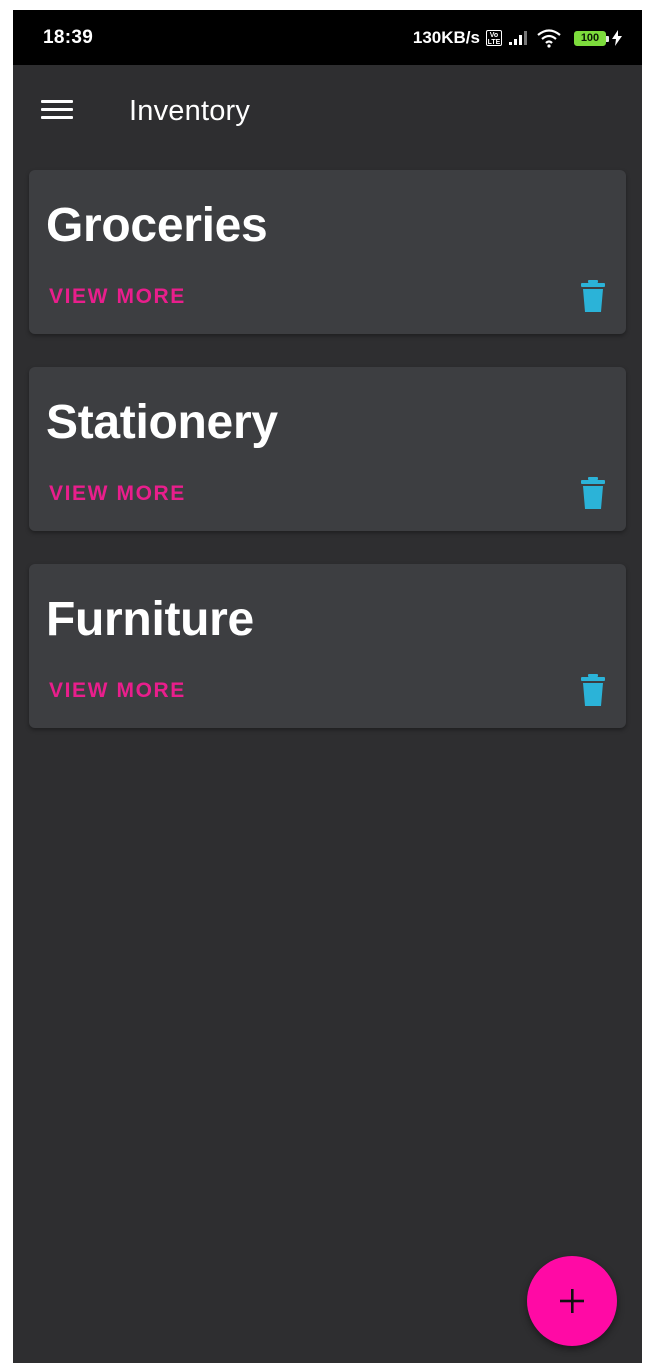 The width and height of the screenshot is (649, 1365). I want to click on app-bar: Inventory, so click(327, 111).